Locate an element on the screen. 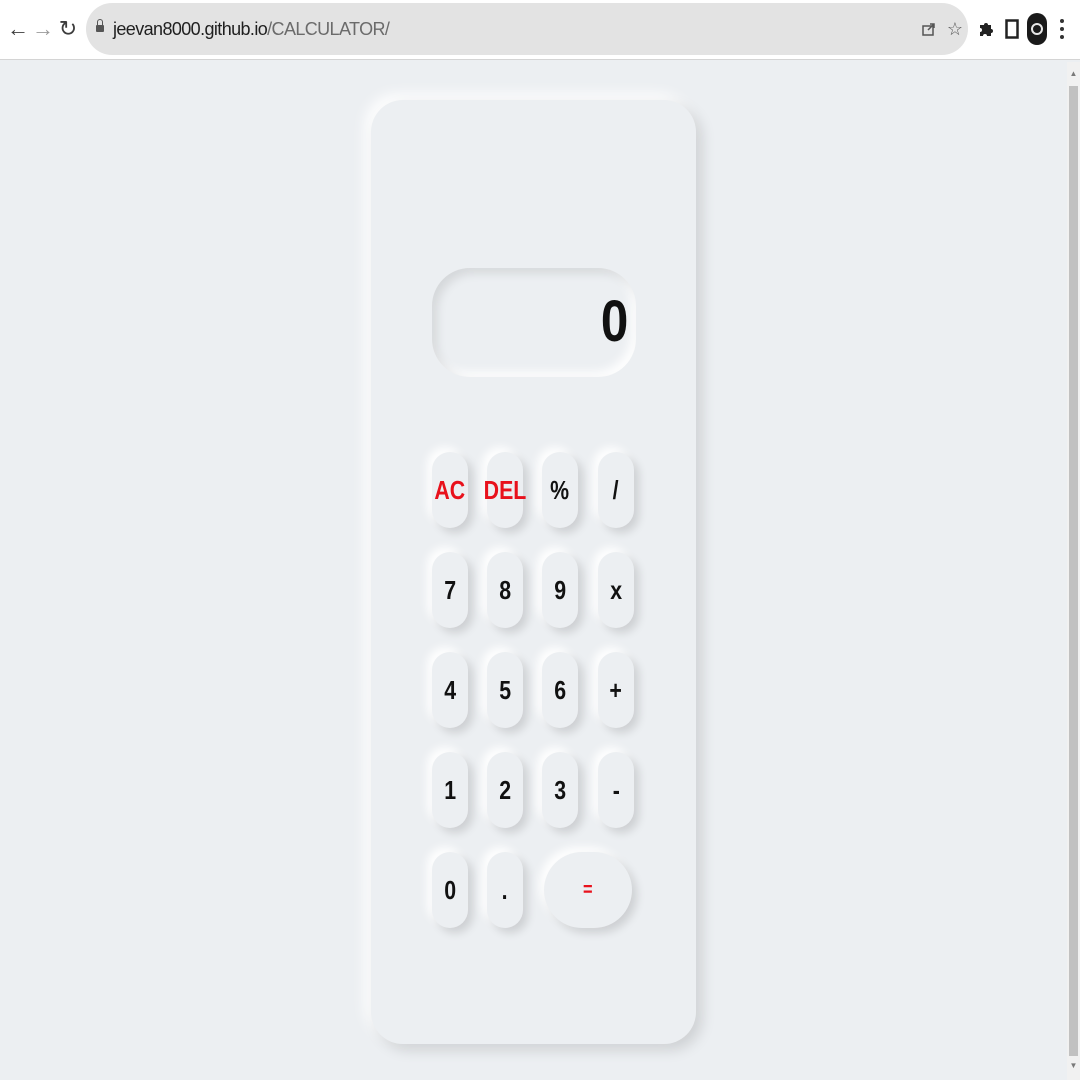 The width and height of the screenshot is (1080, 1080). equals-button: = is located at coordinates (588, 890).